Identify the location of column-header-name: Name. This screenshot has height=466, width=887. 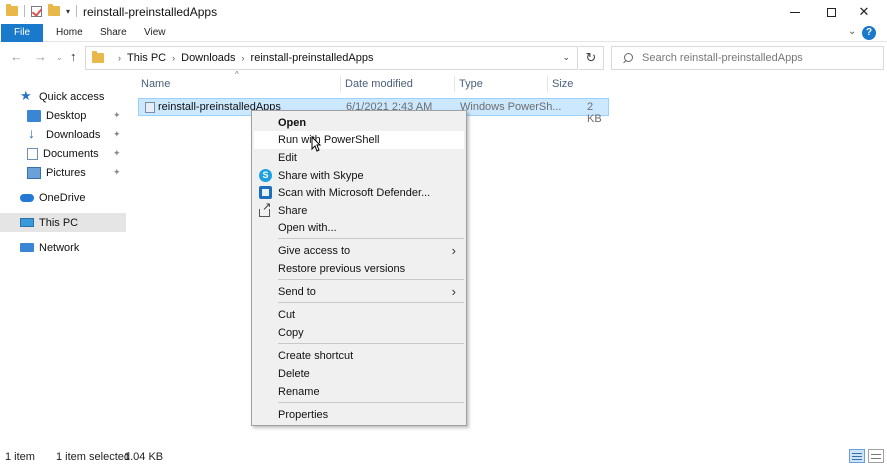
(155, 84).